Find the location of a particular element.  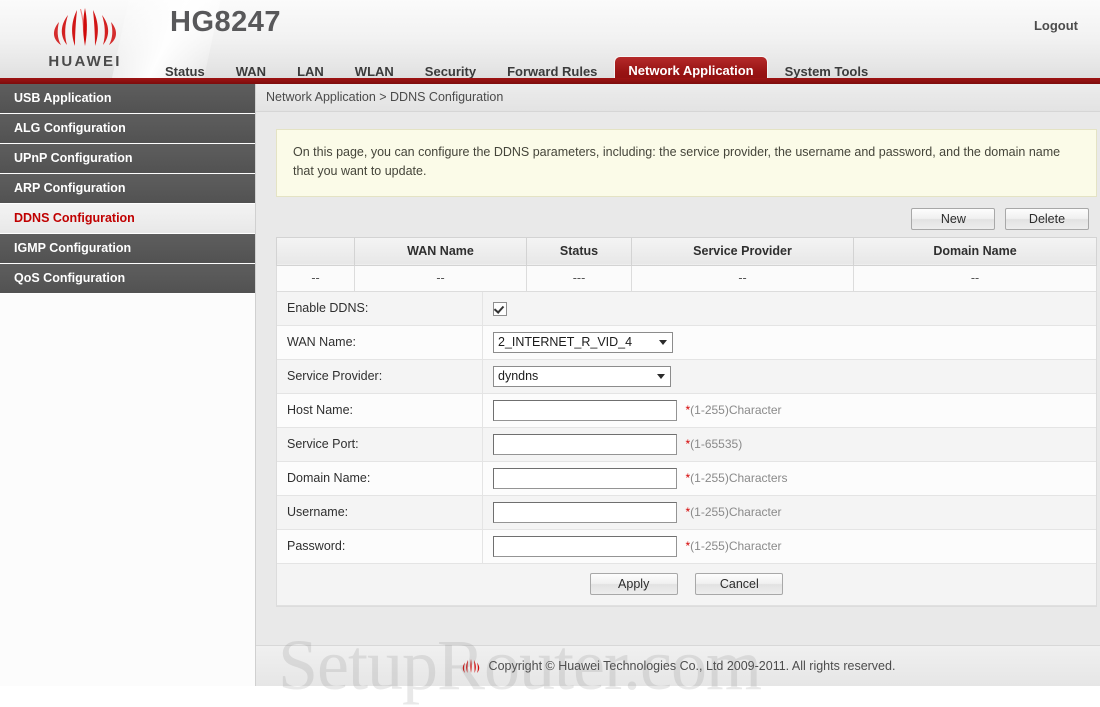

form-actions: Apply Cancel is located at coordinates (686, 584).